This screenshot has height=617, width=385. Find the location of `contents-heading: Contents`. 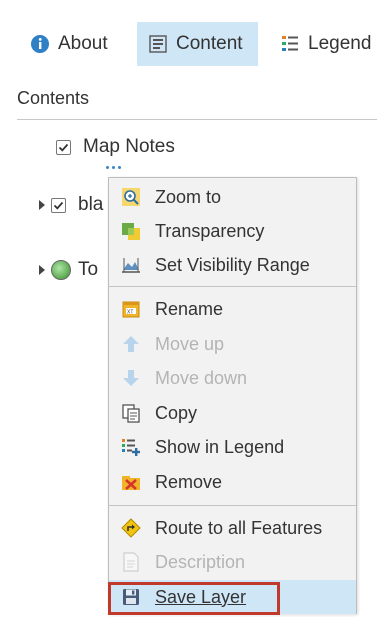

contents-heading: Contents is located at coordinates (53, 98).